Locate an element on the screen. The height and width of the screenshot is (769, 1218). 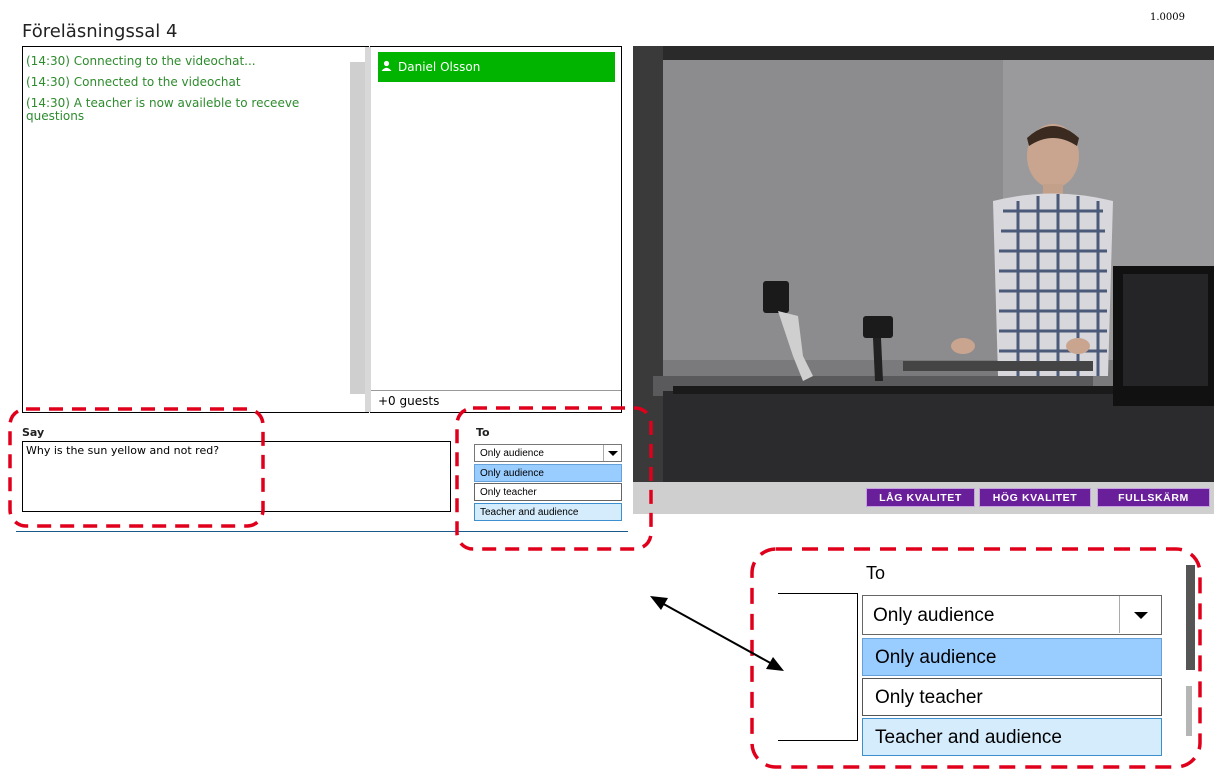
to-highlight is located at coordinates (554, 478).